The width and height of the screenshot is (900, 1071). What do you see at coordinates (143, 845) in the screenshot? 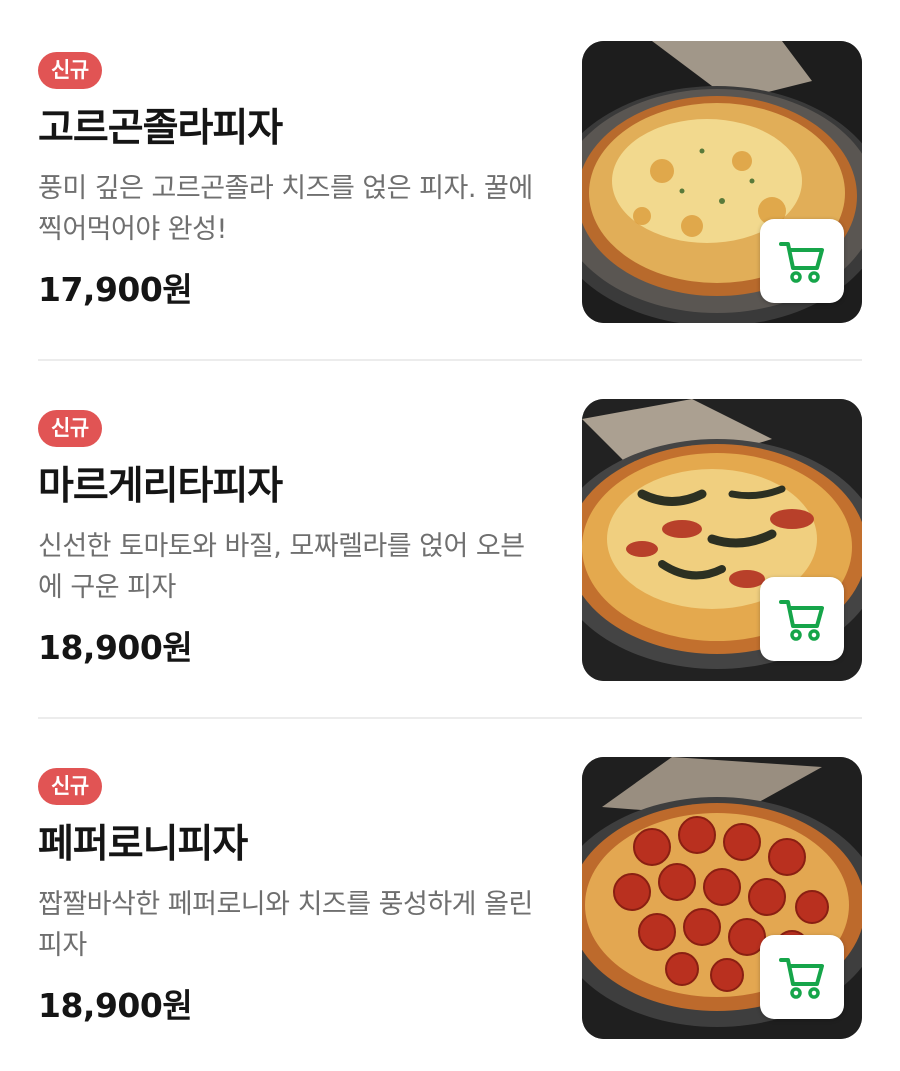
I see `menu-item-name: 페퍼로니피자` at bounding box center [143, 845].